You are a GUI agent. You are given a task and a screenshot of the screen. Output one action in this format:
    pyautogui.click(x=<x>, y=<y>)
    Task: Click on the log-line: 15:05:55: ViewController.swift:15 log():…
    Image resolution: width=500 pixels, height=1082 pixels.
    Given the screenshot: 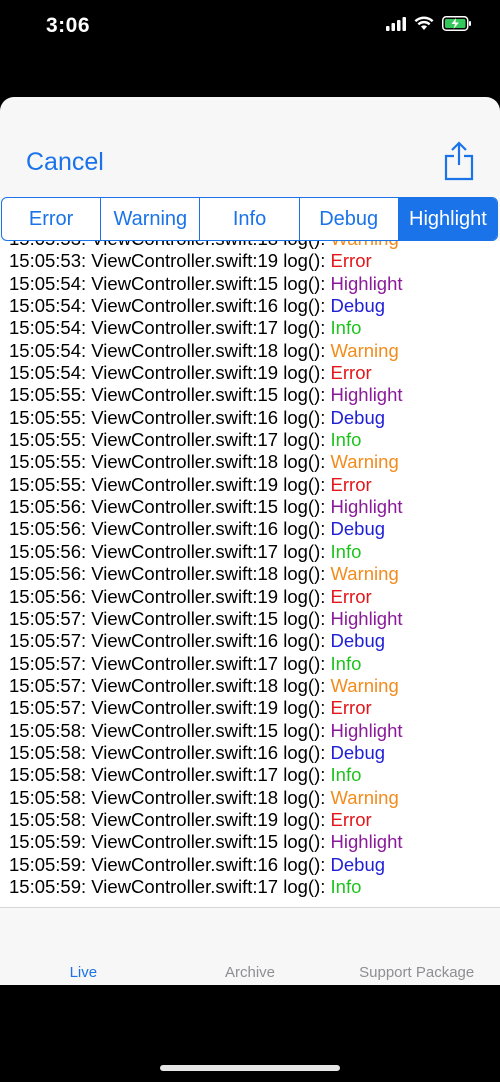 What is the action you would take?
    pyautogui.click(x=206, y=395)
    